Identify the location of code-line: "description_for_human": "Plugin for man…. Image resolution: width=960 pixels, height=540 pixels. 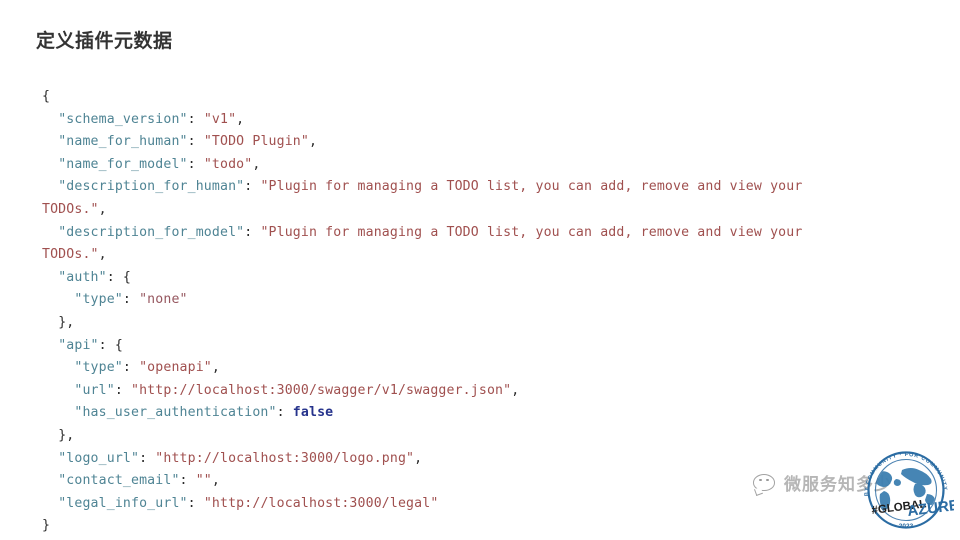
(457, 198).